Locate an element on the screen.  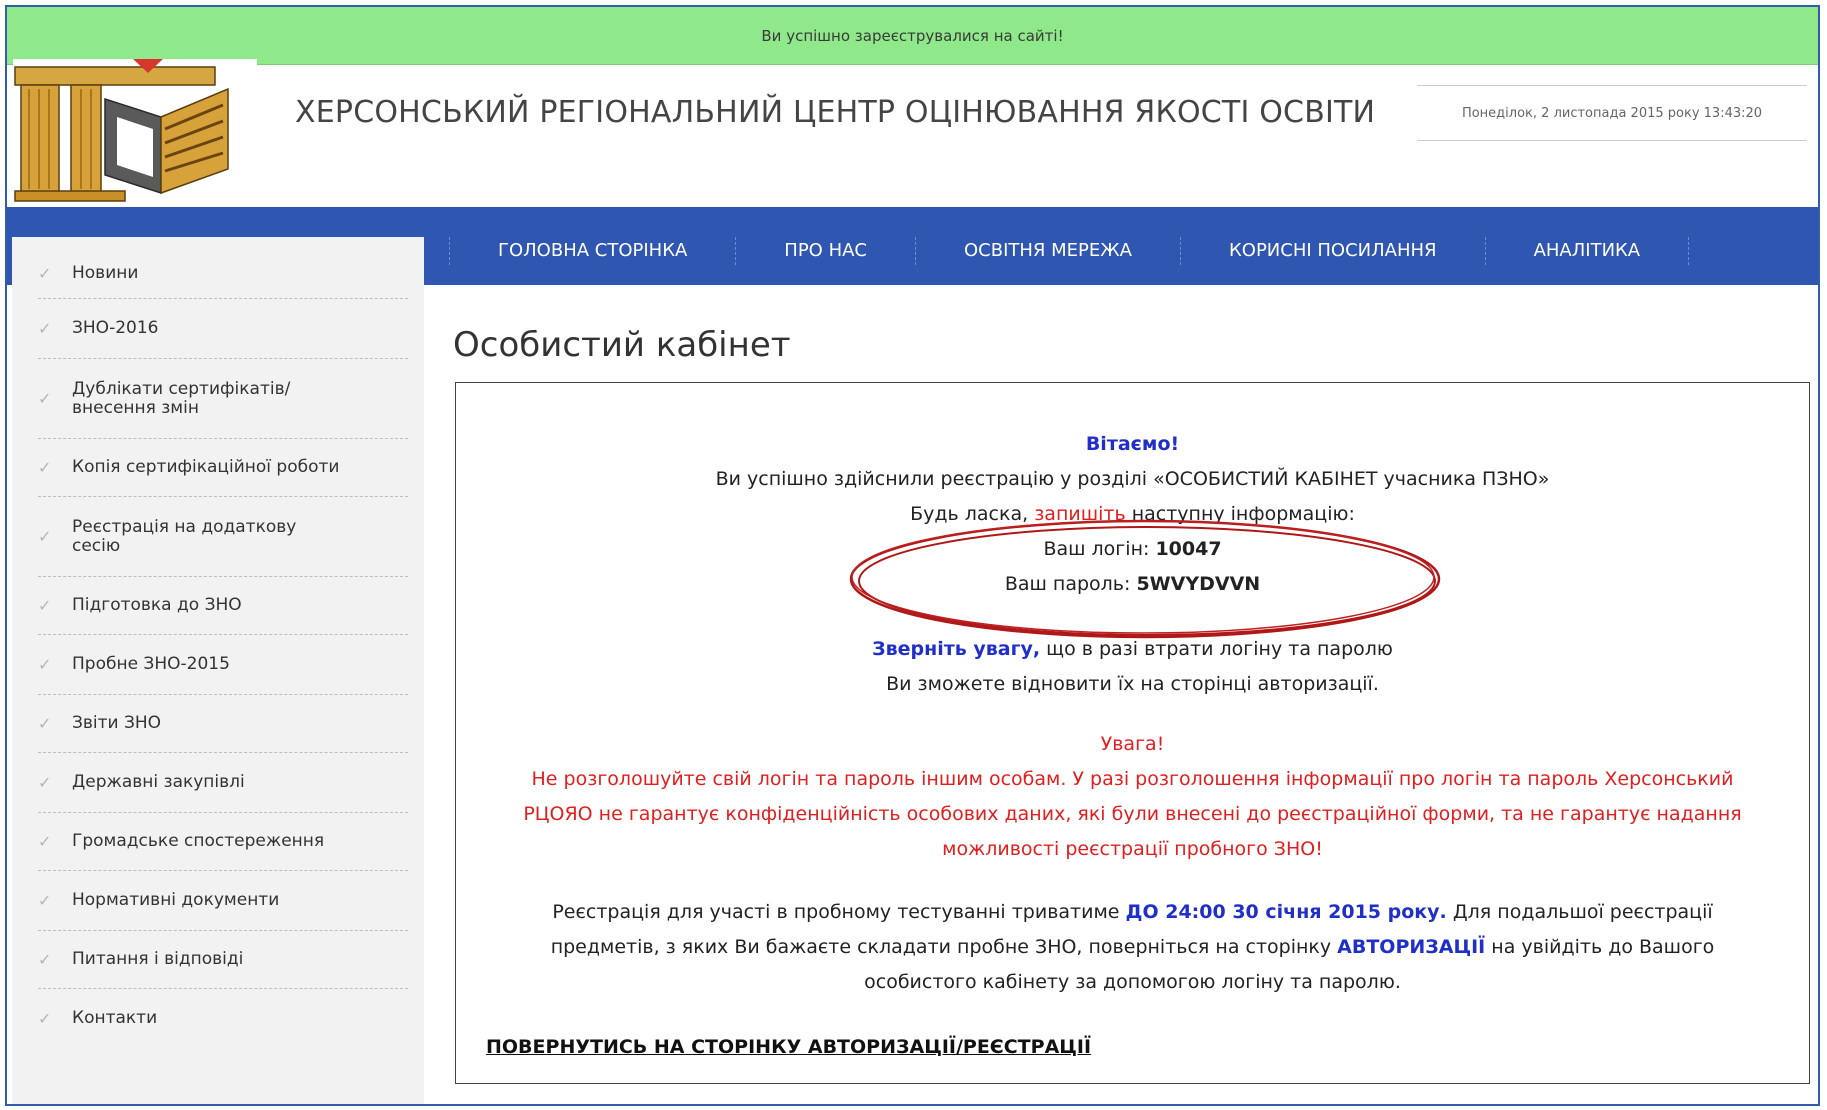
sidebar-item-faq: ✓ Питання і відповіді is located at coordinates (223, 960).